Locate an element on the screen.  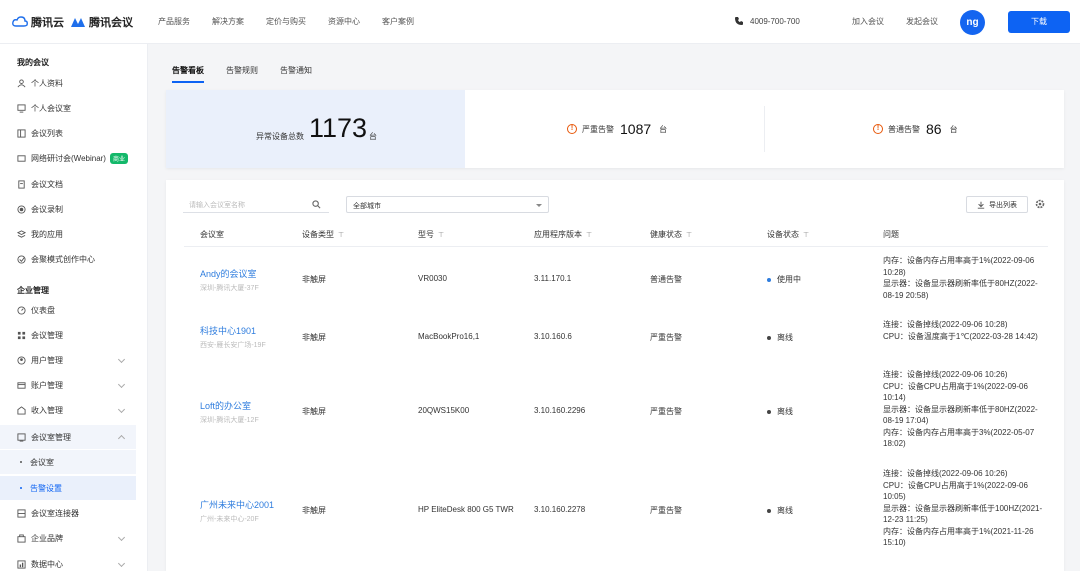
app-version: 3.10.160.2296 is located at coordinates (560, 410).